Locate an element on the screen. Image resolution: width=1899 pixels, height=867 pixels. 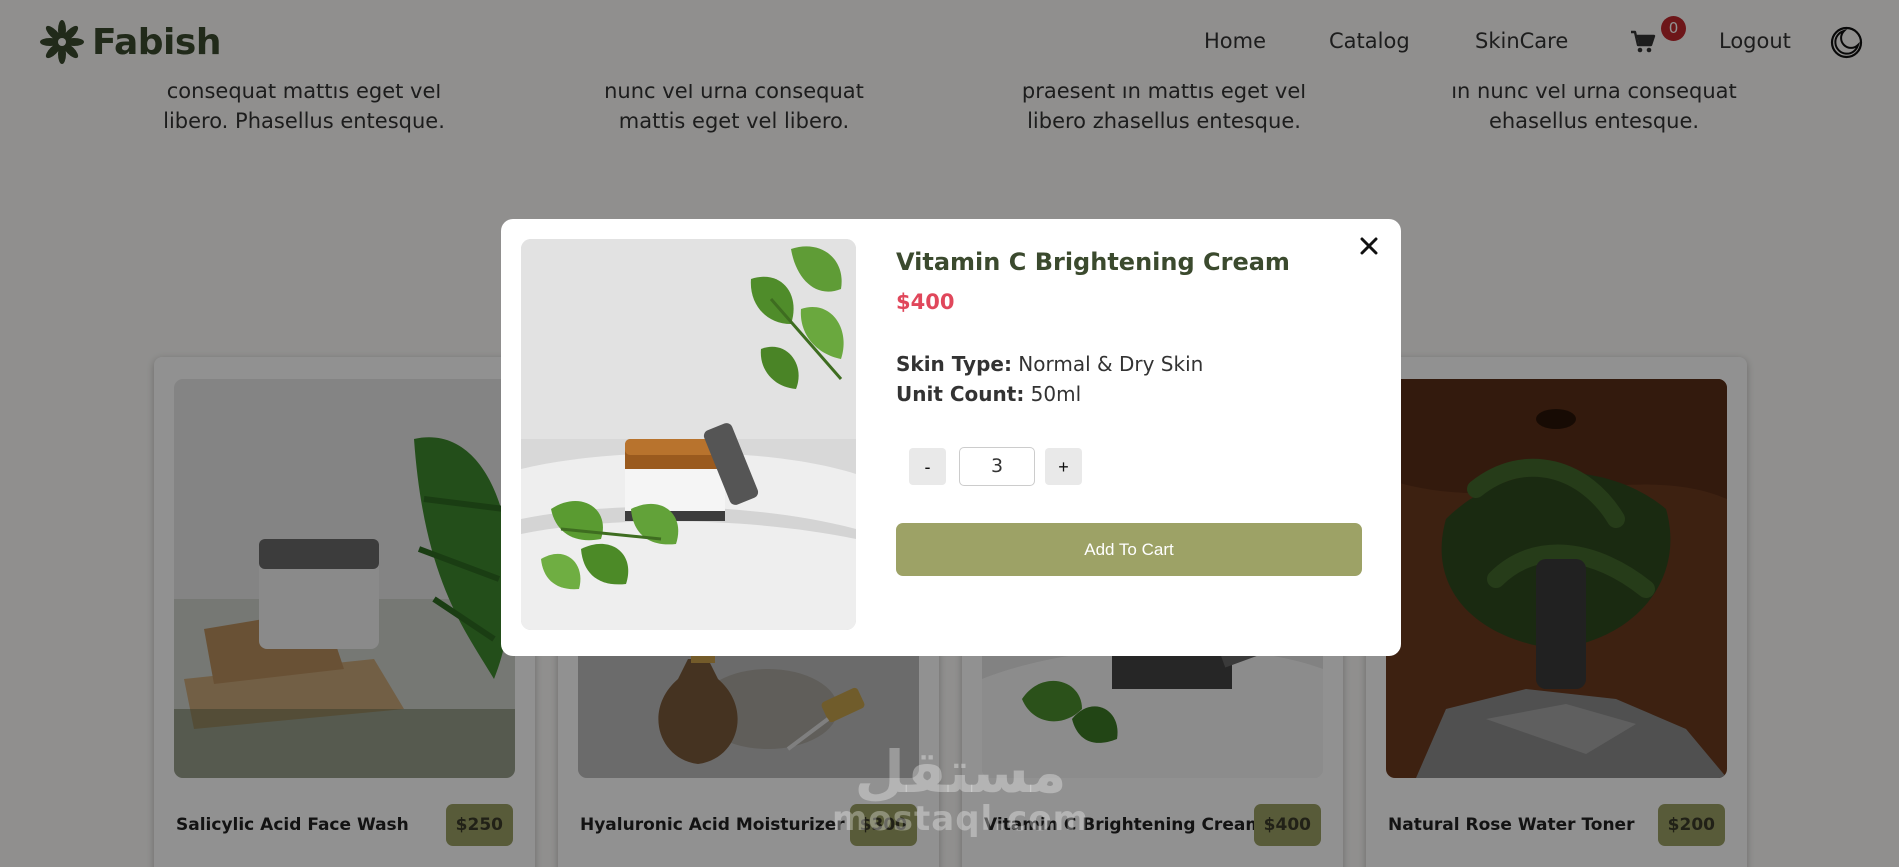
unit-count-value: 50ml is located at coordinates (1053, 394).